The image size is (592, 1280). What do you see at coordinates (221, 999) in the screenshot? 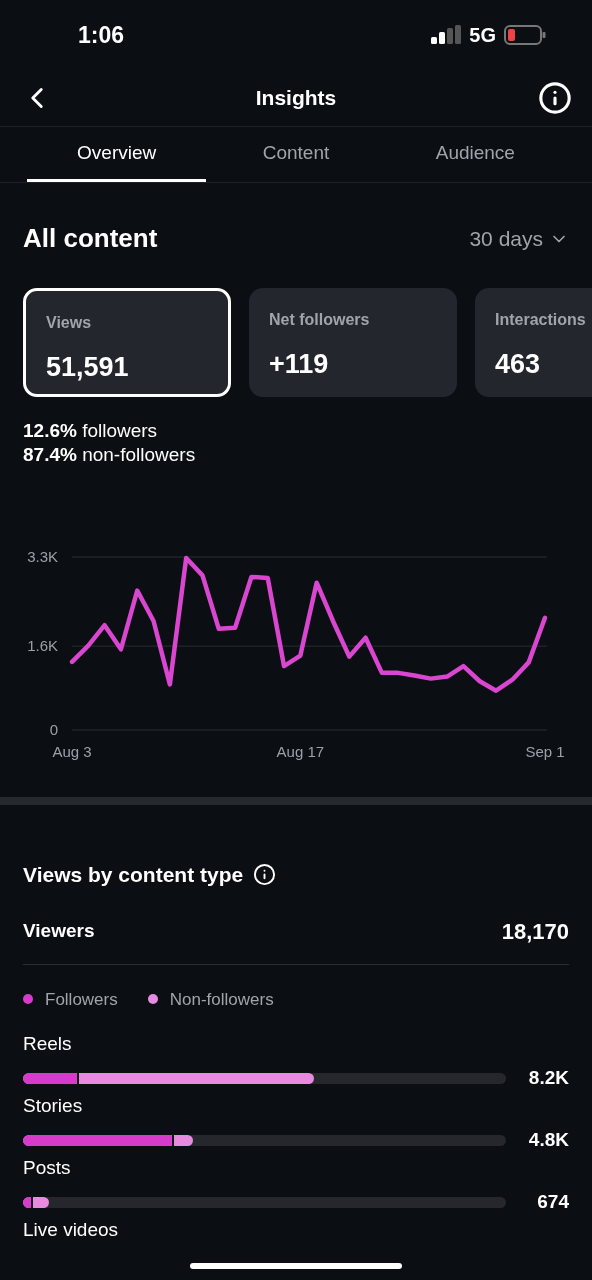
I see `legend-label: Non-followers` at bounding box center [221, 999].